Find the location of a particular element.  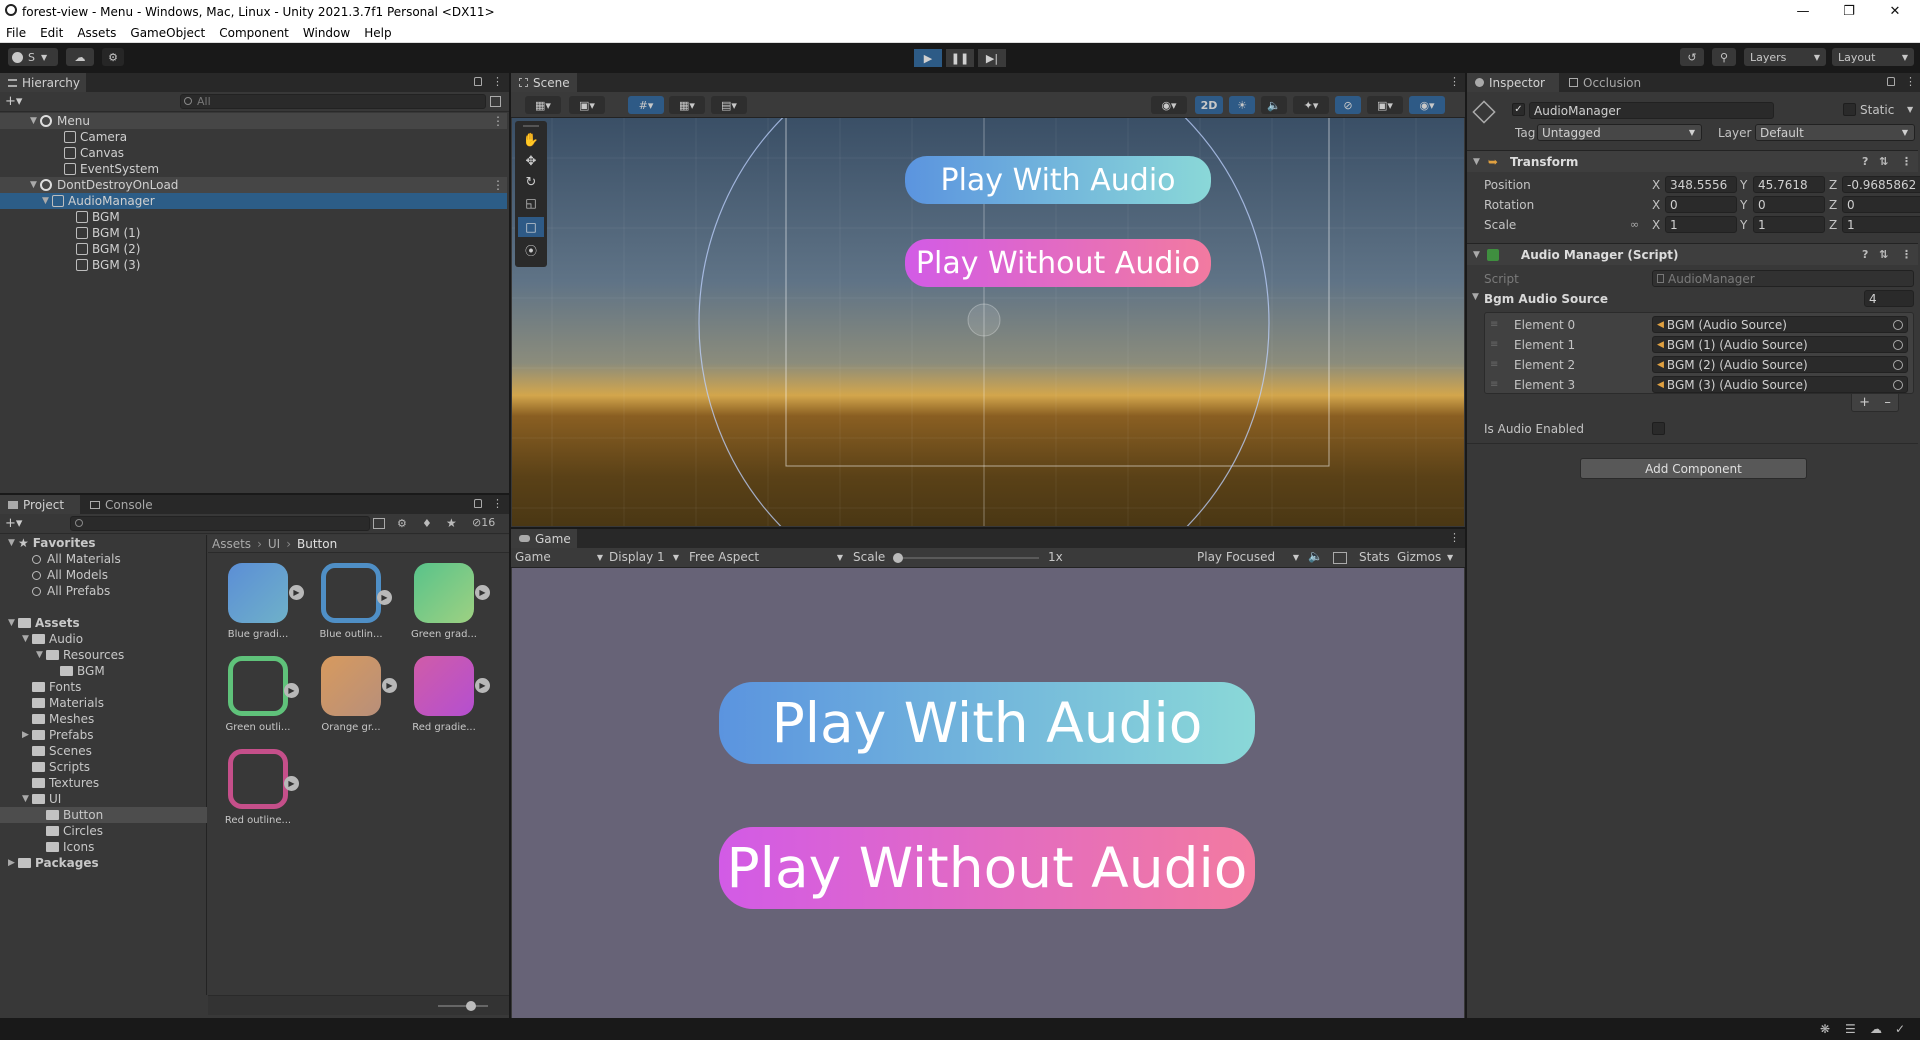

foldout-arrow-icon: ▶ is located at coordinates (27, 735).